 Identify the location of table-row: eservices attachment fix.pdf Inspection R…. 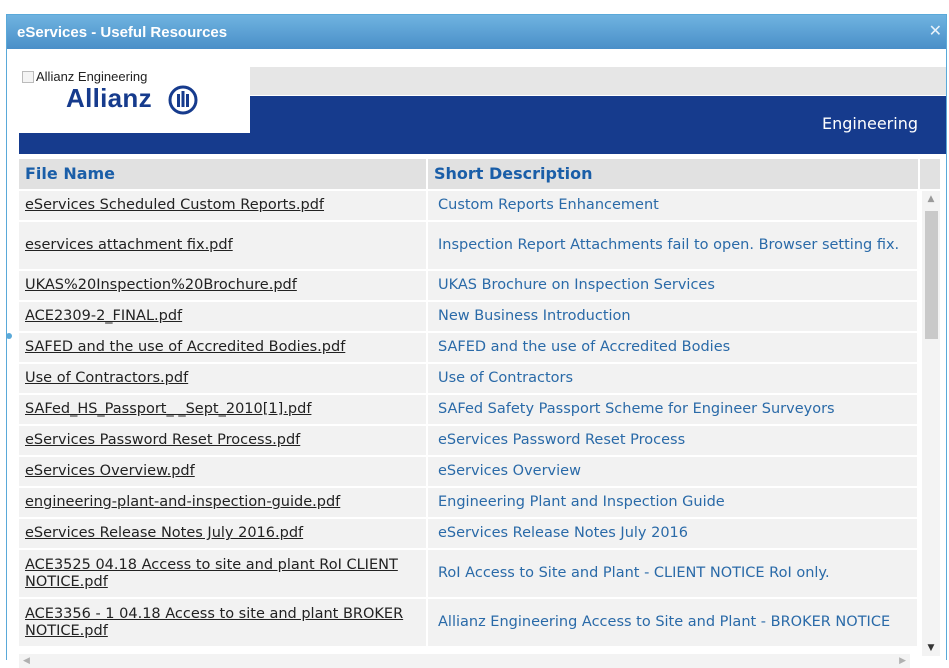
(468, 246).